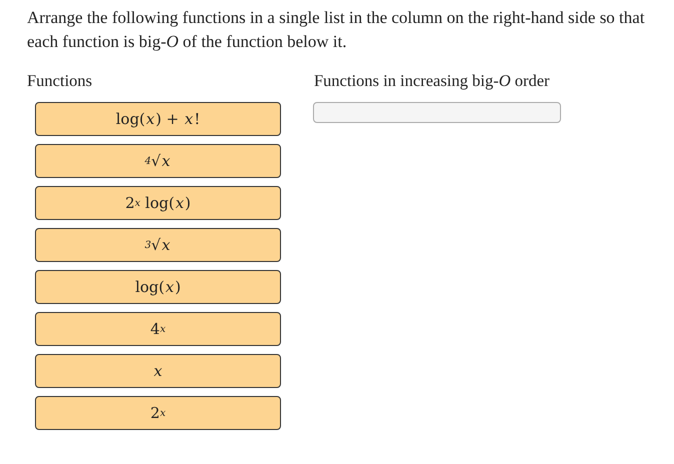 This screenshot has height=464, width=674. Describe the element at coordinates (158, 329) in the screenshot. I see `function-card: 4$^{x}$` at that location.